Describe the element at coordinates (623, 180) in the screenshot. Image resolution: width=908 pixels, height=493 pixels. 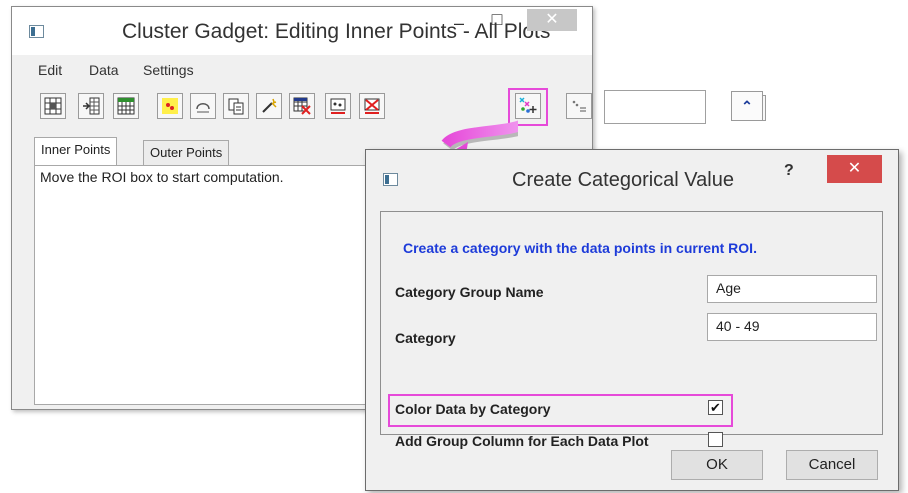
I see `dialog-title: Create Categorical Value` at that location.